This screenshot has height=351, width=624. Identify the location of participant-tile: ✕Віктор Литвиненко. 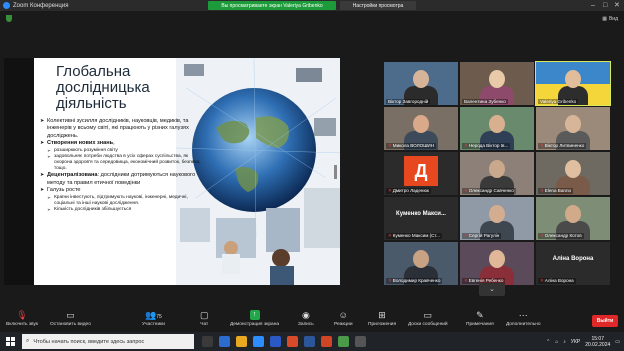
(573, 128).